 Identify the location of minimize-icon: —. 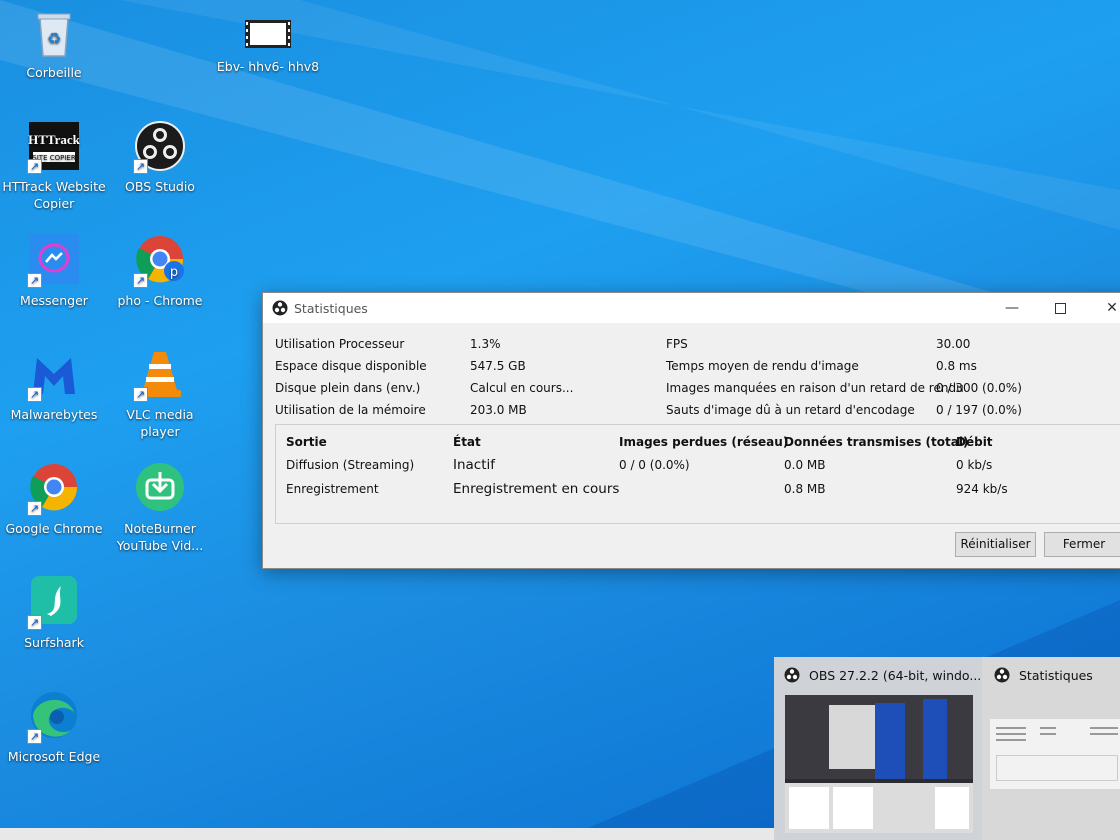
(1012, 308).